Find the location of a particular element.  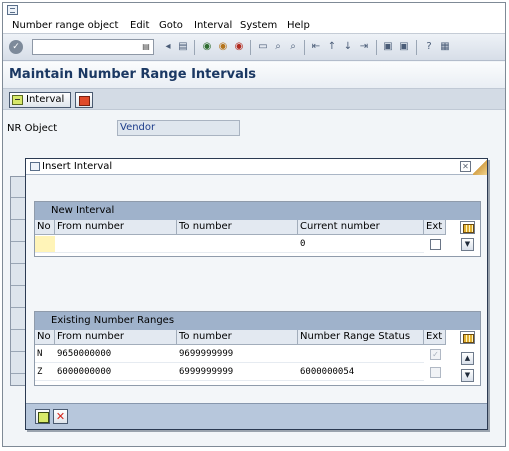

range-status is located at coordinates (361, 354).